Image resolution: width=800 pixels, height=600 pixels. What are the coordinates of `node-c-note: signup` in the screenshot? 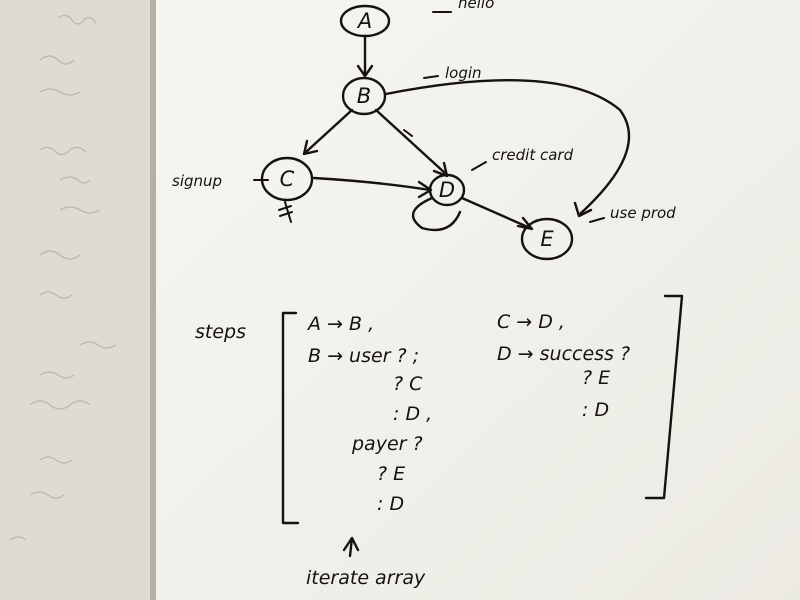 It's located at (197, 181).